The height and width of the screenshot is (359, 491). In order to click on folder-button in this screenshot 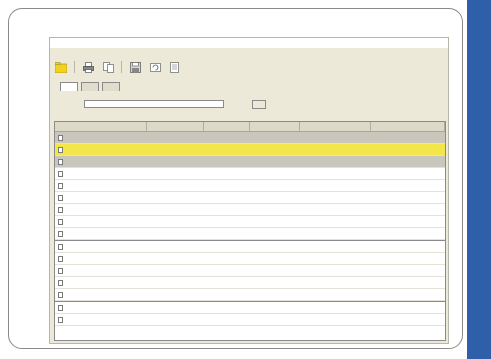, I will do `click(61, 67)`.